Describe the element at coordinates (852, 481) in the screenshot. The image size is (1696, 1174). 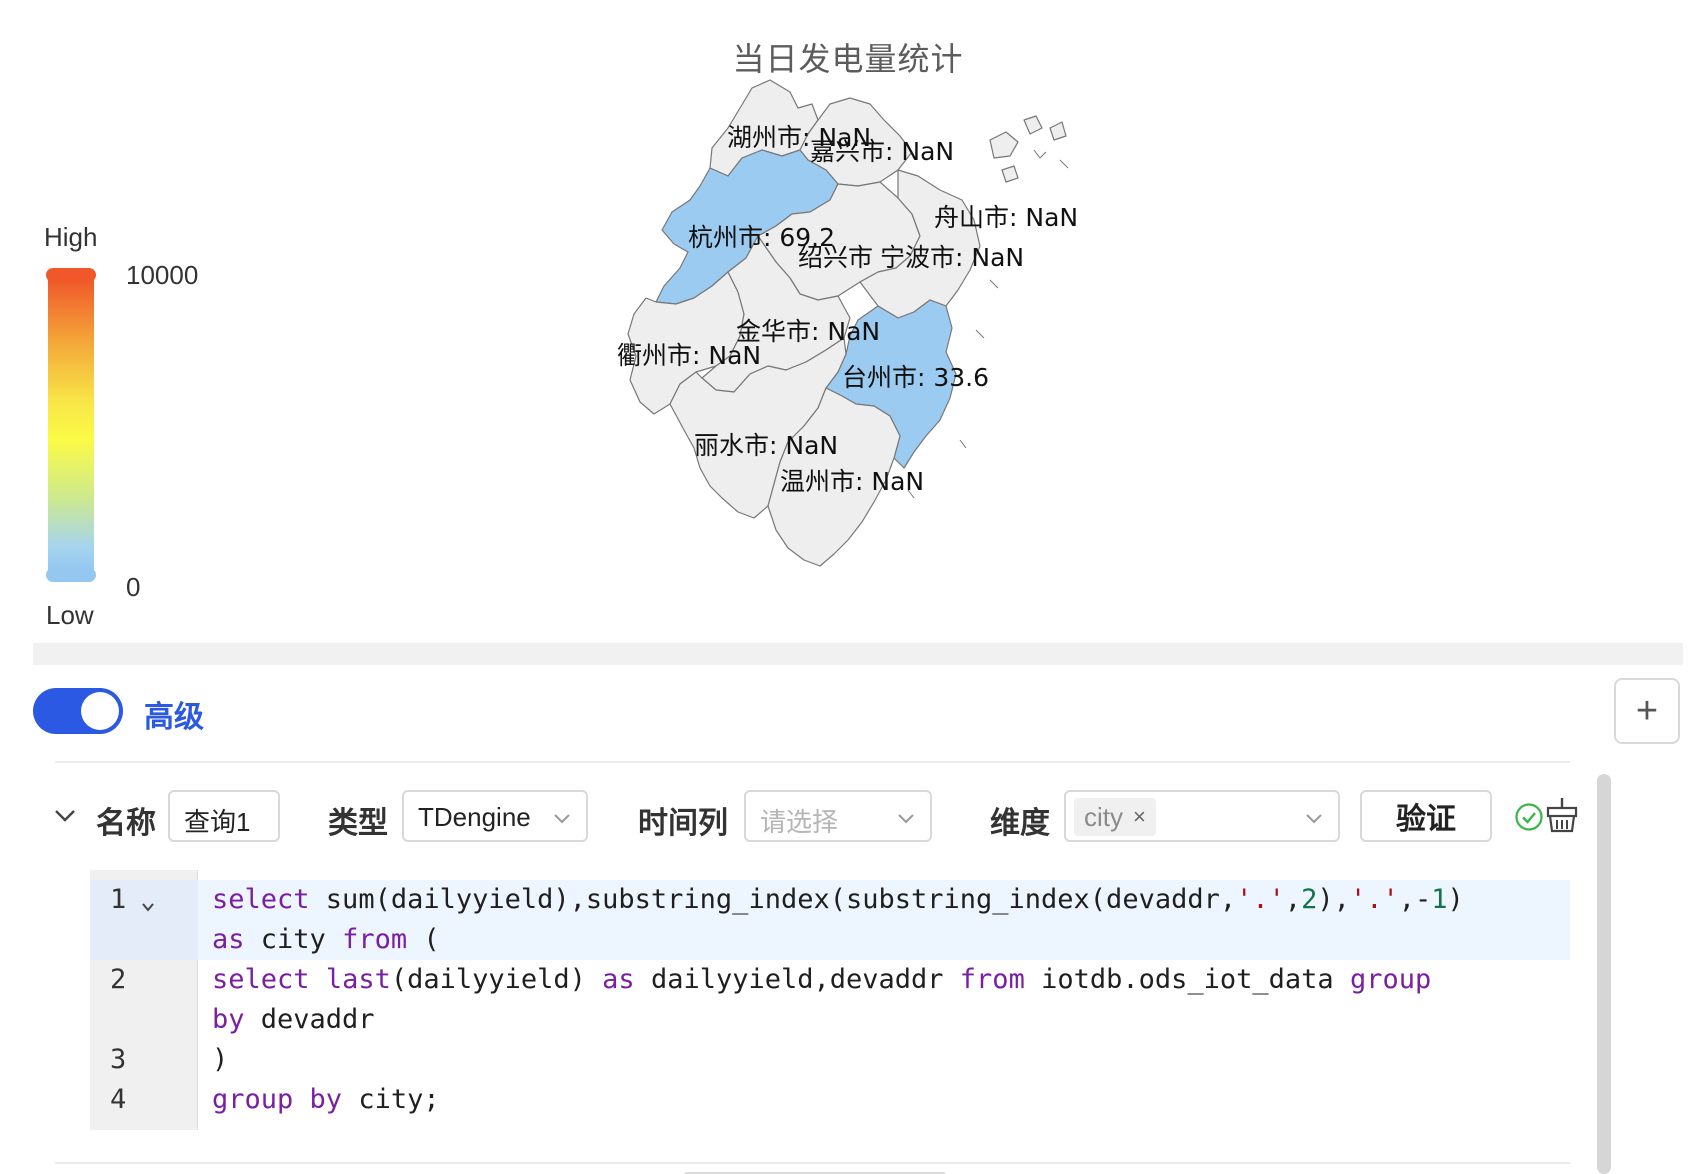
I see `map-label-wenzhou: 温州市: NaN` at that location.